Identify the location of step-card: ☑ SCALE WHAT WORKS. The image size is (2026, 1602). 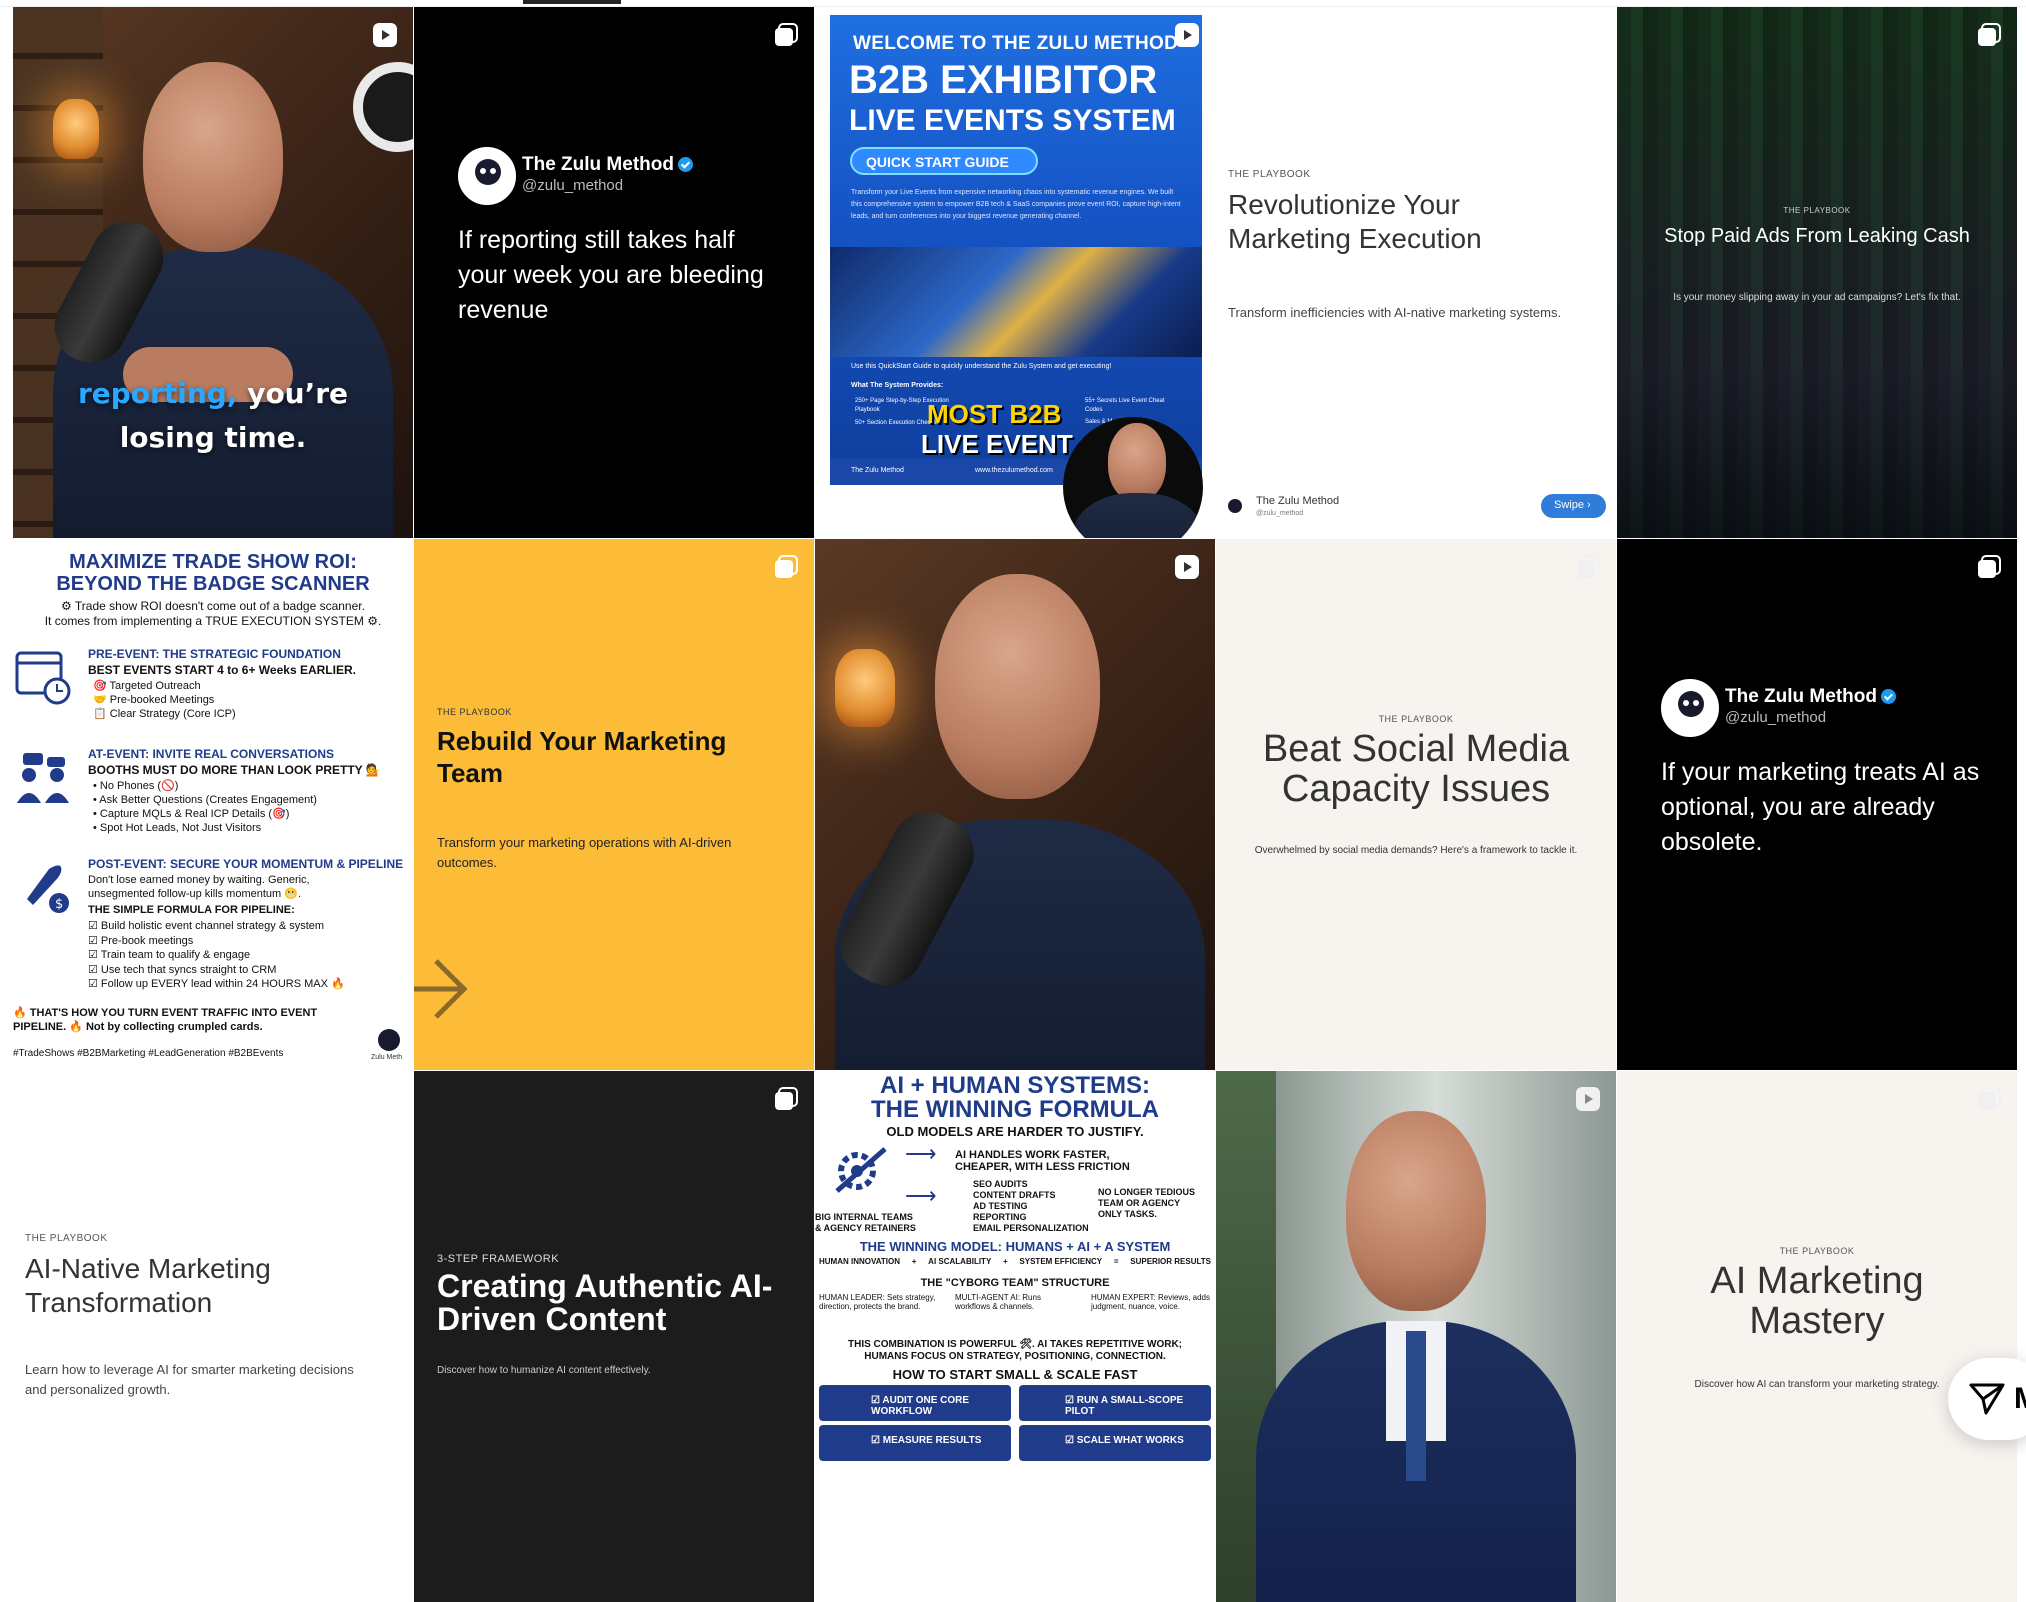
(1115, 1443).